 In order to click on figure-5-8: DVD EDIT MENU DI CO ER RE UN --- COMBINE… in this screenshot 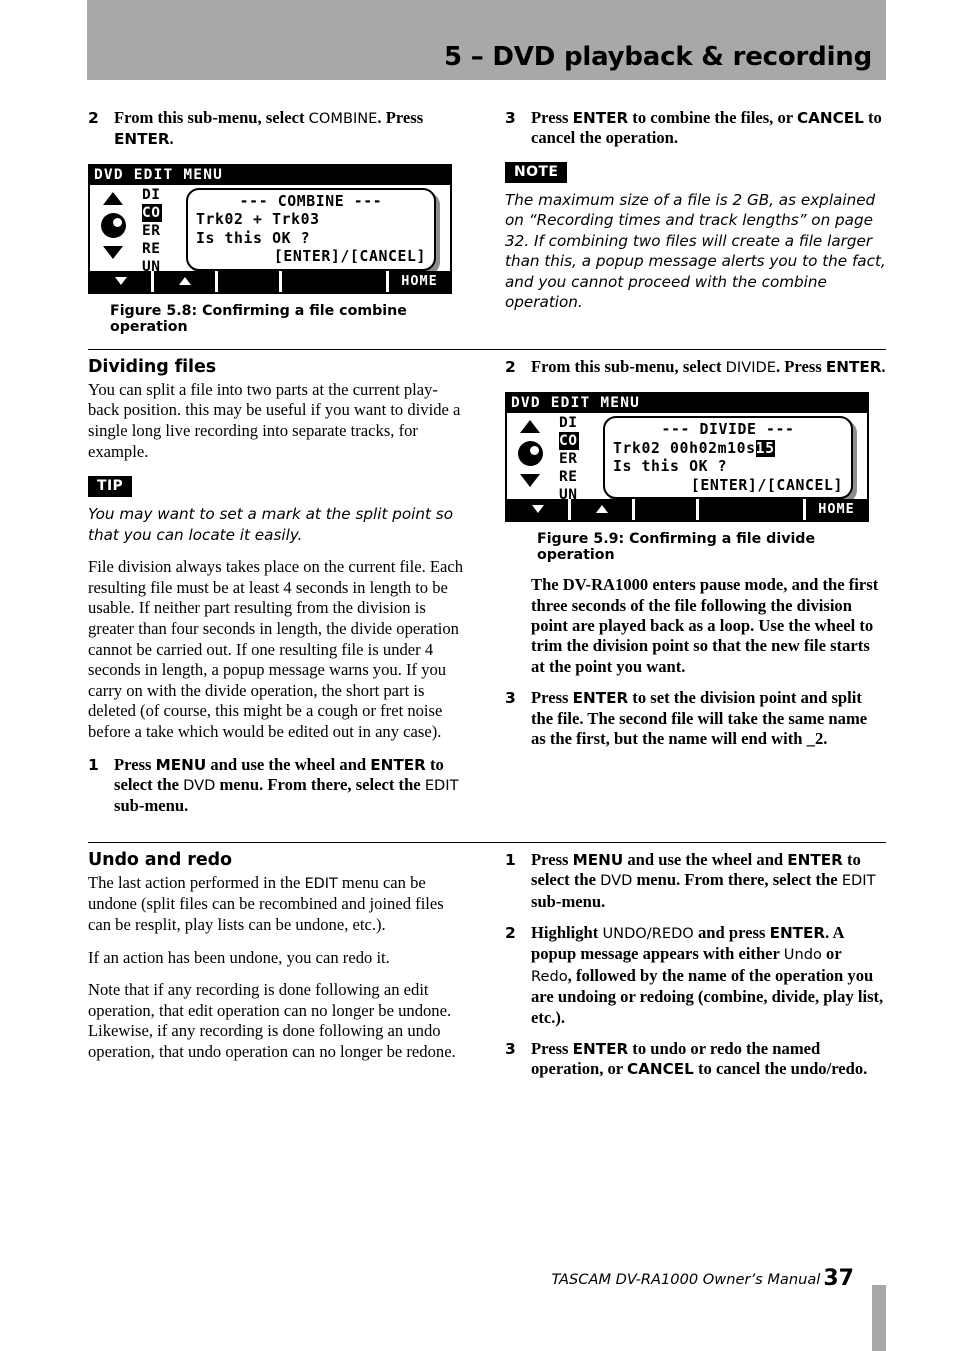, I will do `click(278, 249)`.